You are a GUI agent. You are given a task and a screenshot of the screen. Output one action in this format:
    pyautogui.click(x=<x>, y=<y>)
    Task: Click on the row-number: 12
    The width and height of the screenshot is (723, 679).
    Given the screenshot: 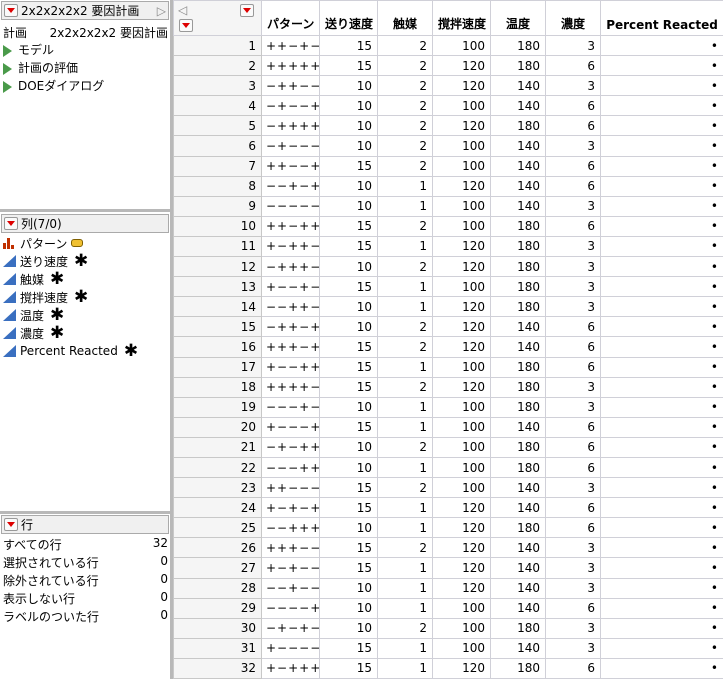 What is the action you would take?
    pyautogui.click(x=217, y=267)
    